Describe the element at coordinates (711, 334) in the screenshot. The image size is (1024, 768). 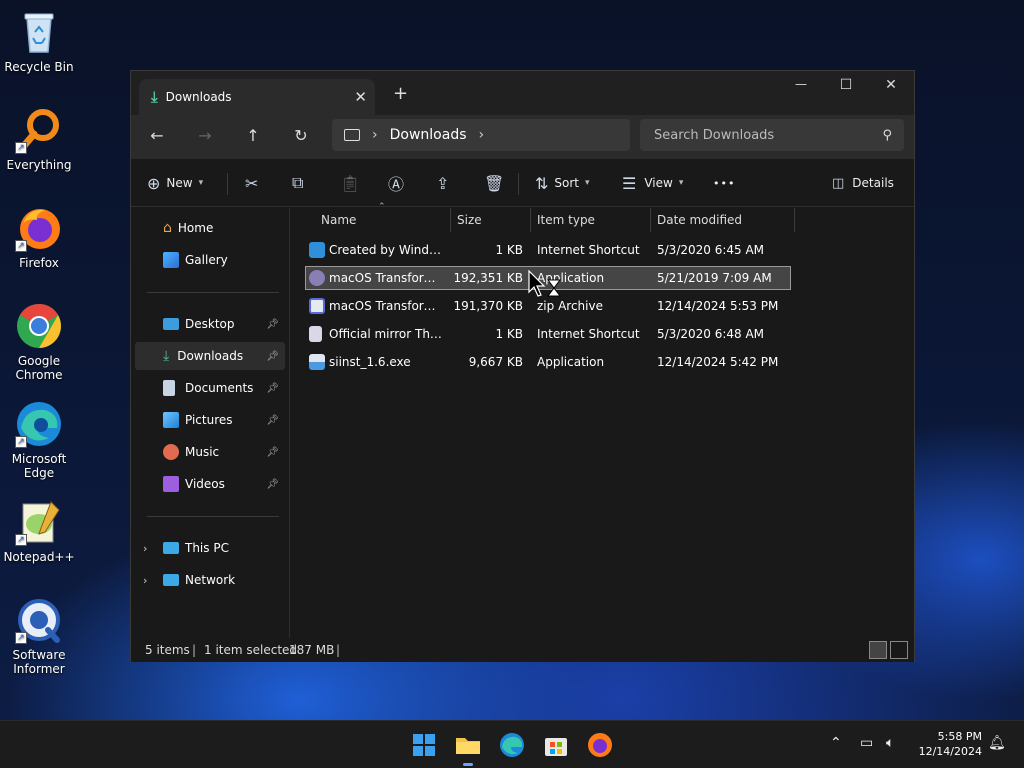
I see `file-date: 5/3/2020 6:48 AM` at that location.